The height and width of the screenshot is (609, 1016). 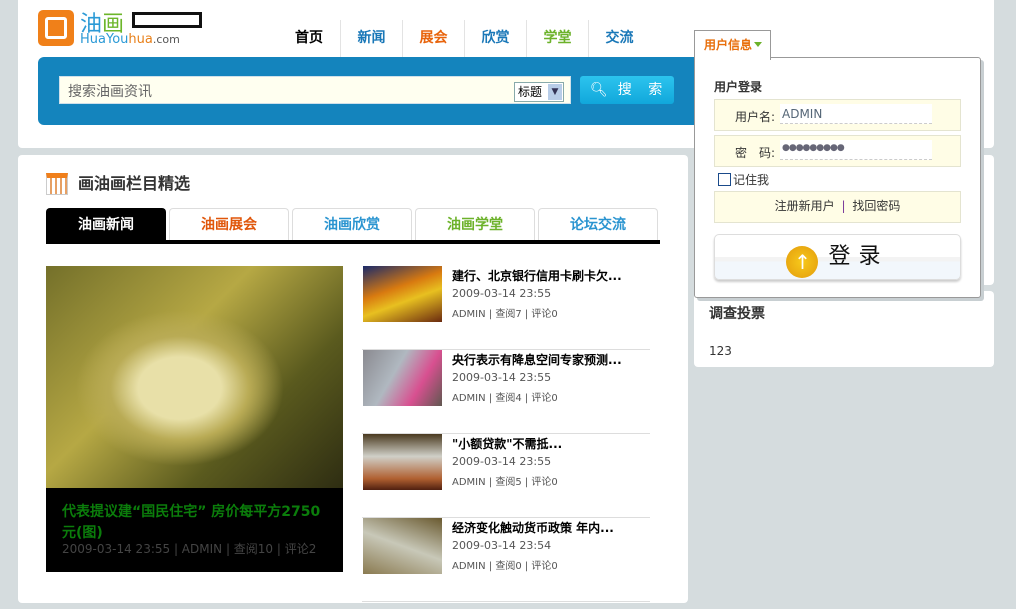 I want to click on dropdown-arrow-icon, so click(x=758, y=46).